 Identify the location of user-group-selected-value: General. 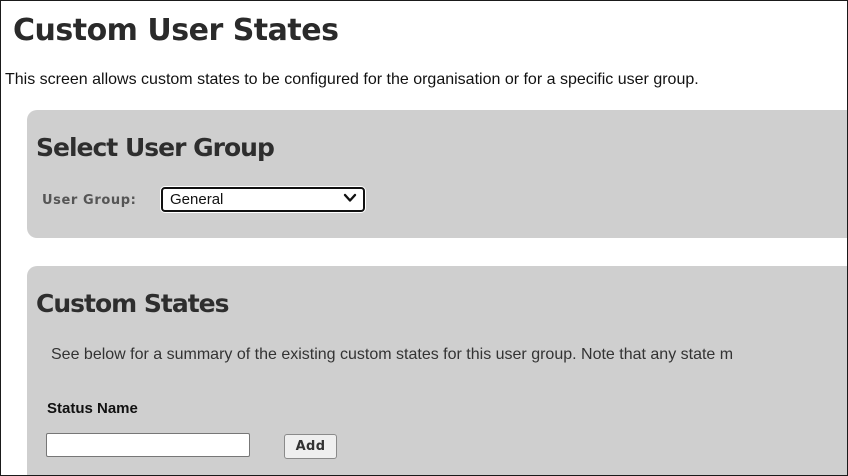
(197, 199).